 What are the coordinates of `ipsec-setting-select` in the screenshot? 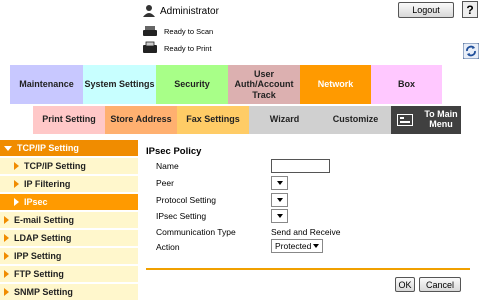 It's located at (279, 216).